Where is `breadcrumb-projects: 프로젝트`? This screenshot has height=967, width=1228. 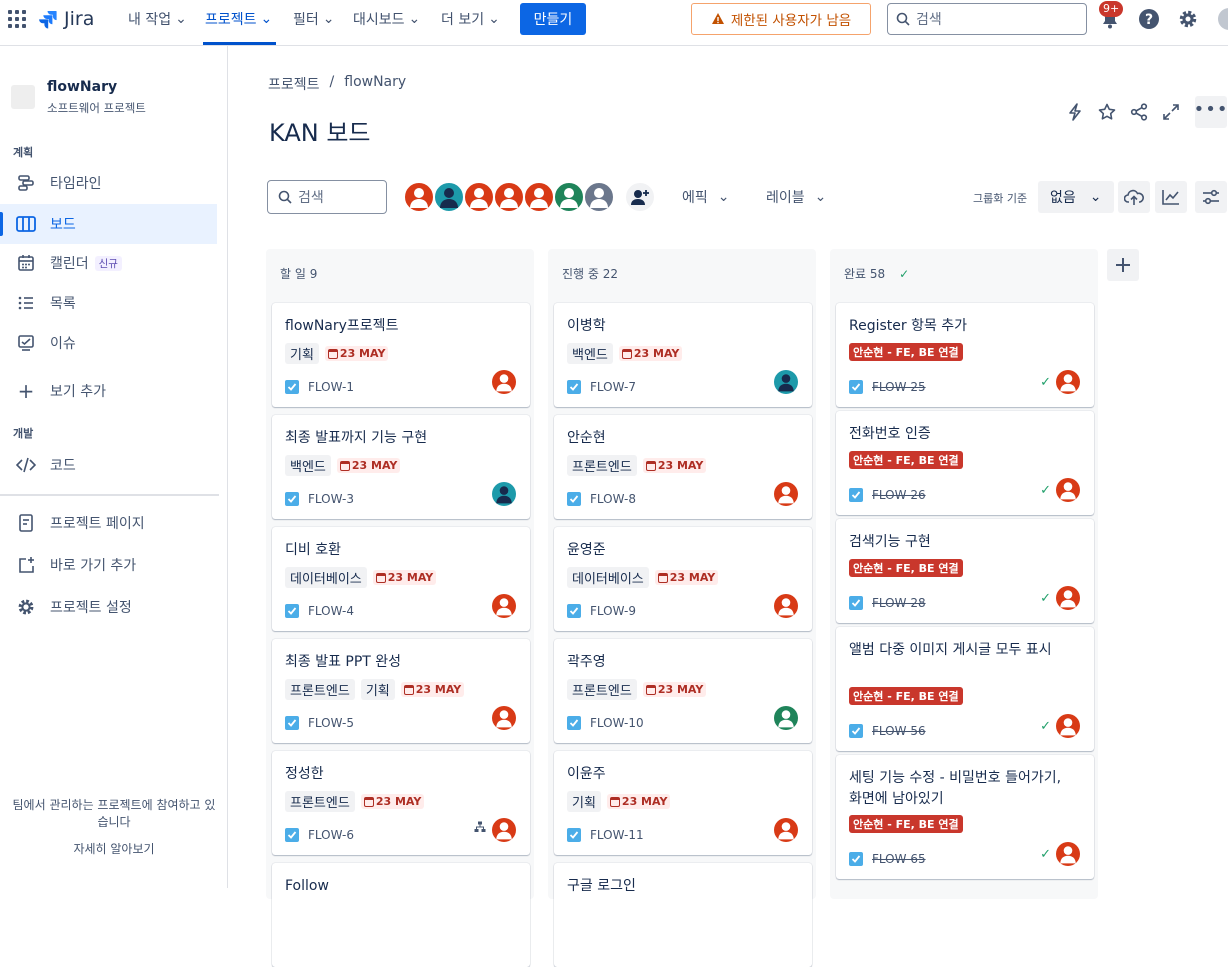 breadcrumb-projects: 프로젝트 is located at coordinates (294, 84).